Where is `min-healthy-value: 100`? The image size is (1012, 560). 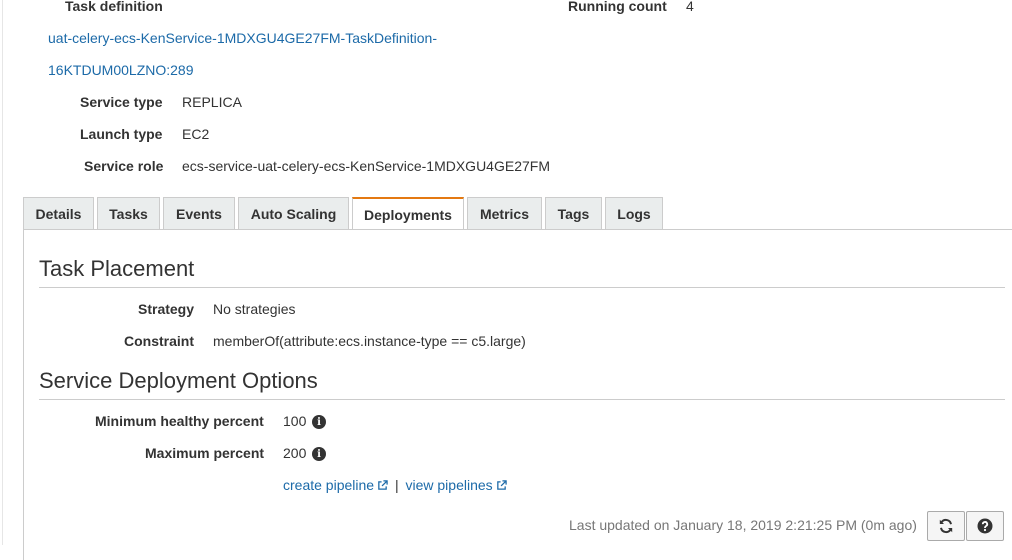
min-healthy-value: 100 is located at coordinates (295, 421).